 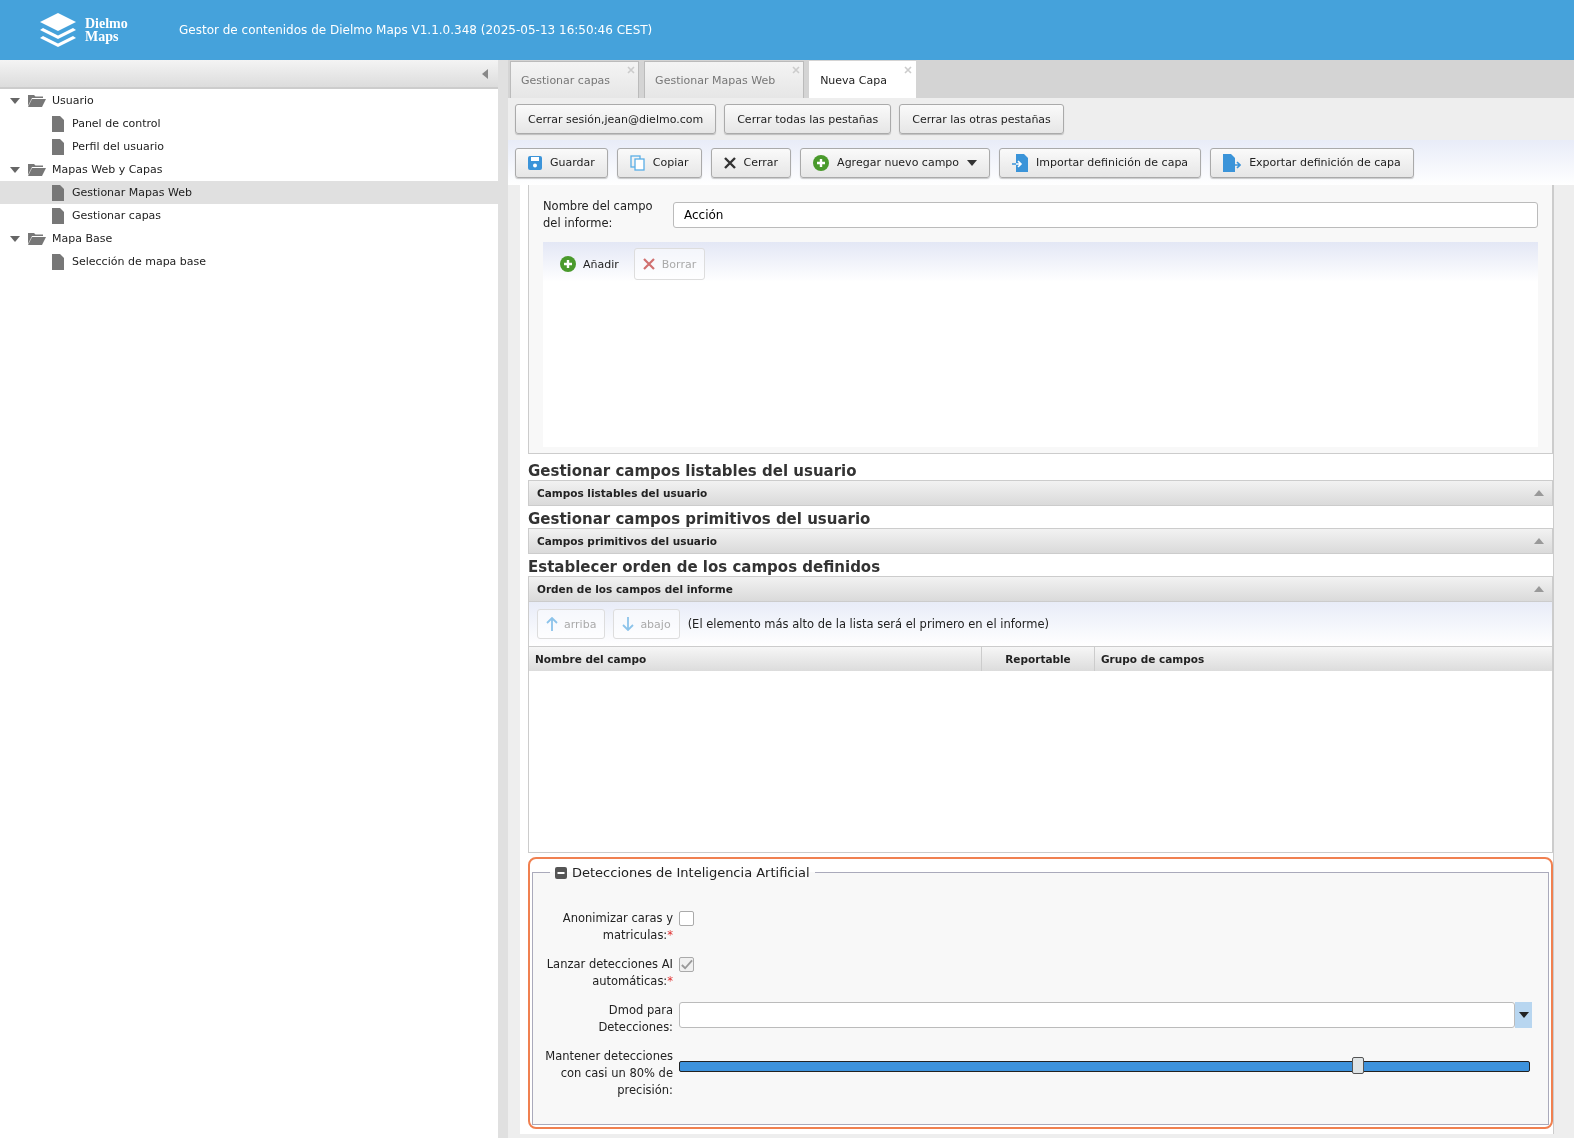 I want to click on tree-item: Perfil del usuario, so click(x=249, y=146).